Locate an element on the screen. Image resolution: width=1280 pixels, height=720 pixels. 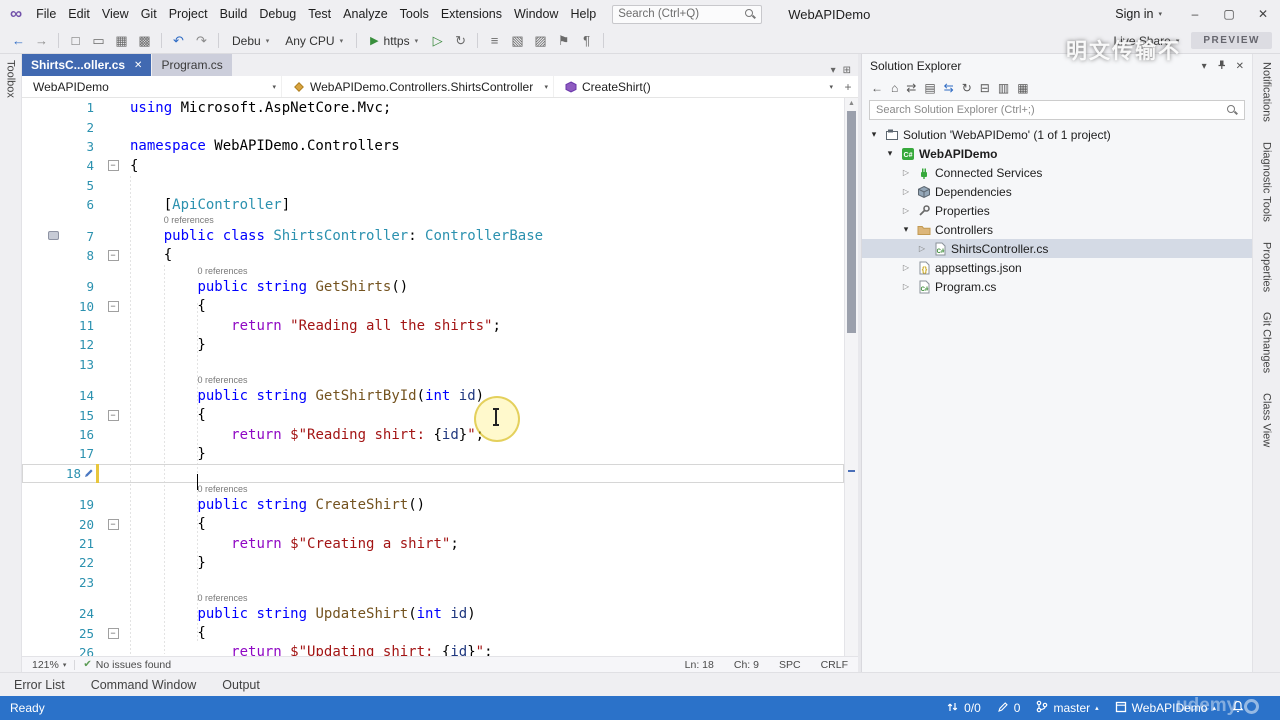
tree-item-solution-webapidemo-1-of-1-project: ▾ Solution 'WebAPIDemo' (1 of 1 project) is located at coordinates (1057, 134).